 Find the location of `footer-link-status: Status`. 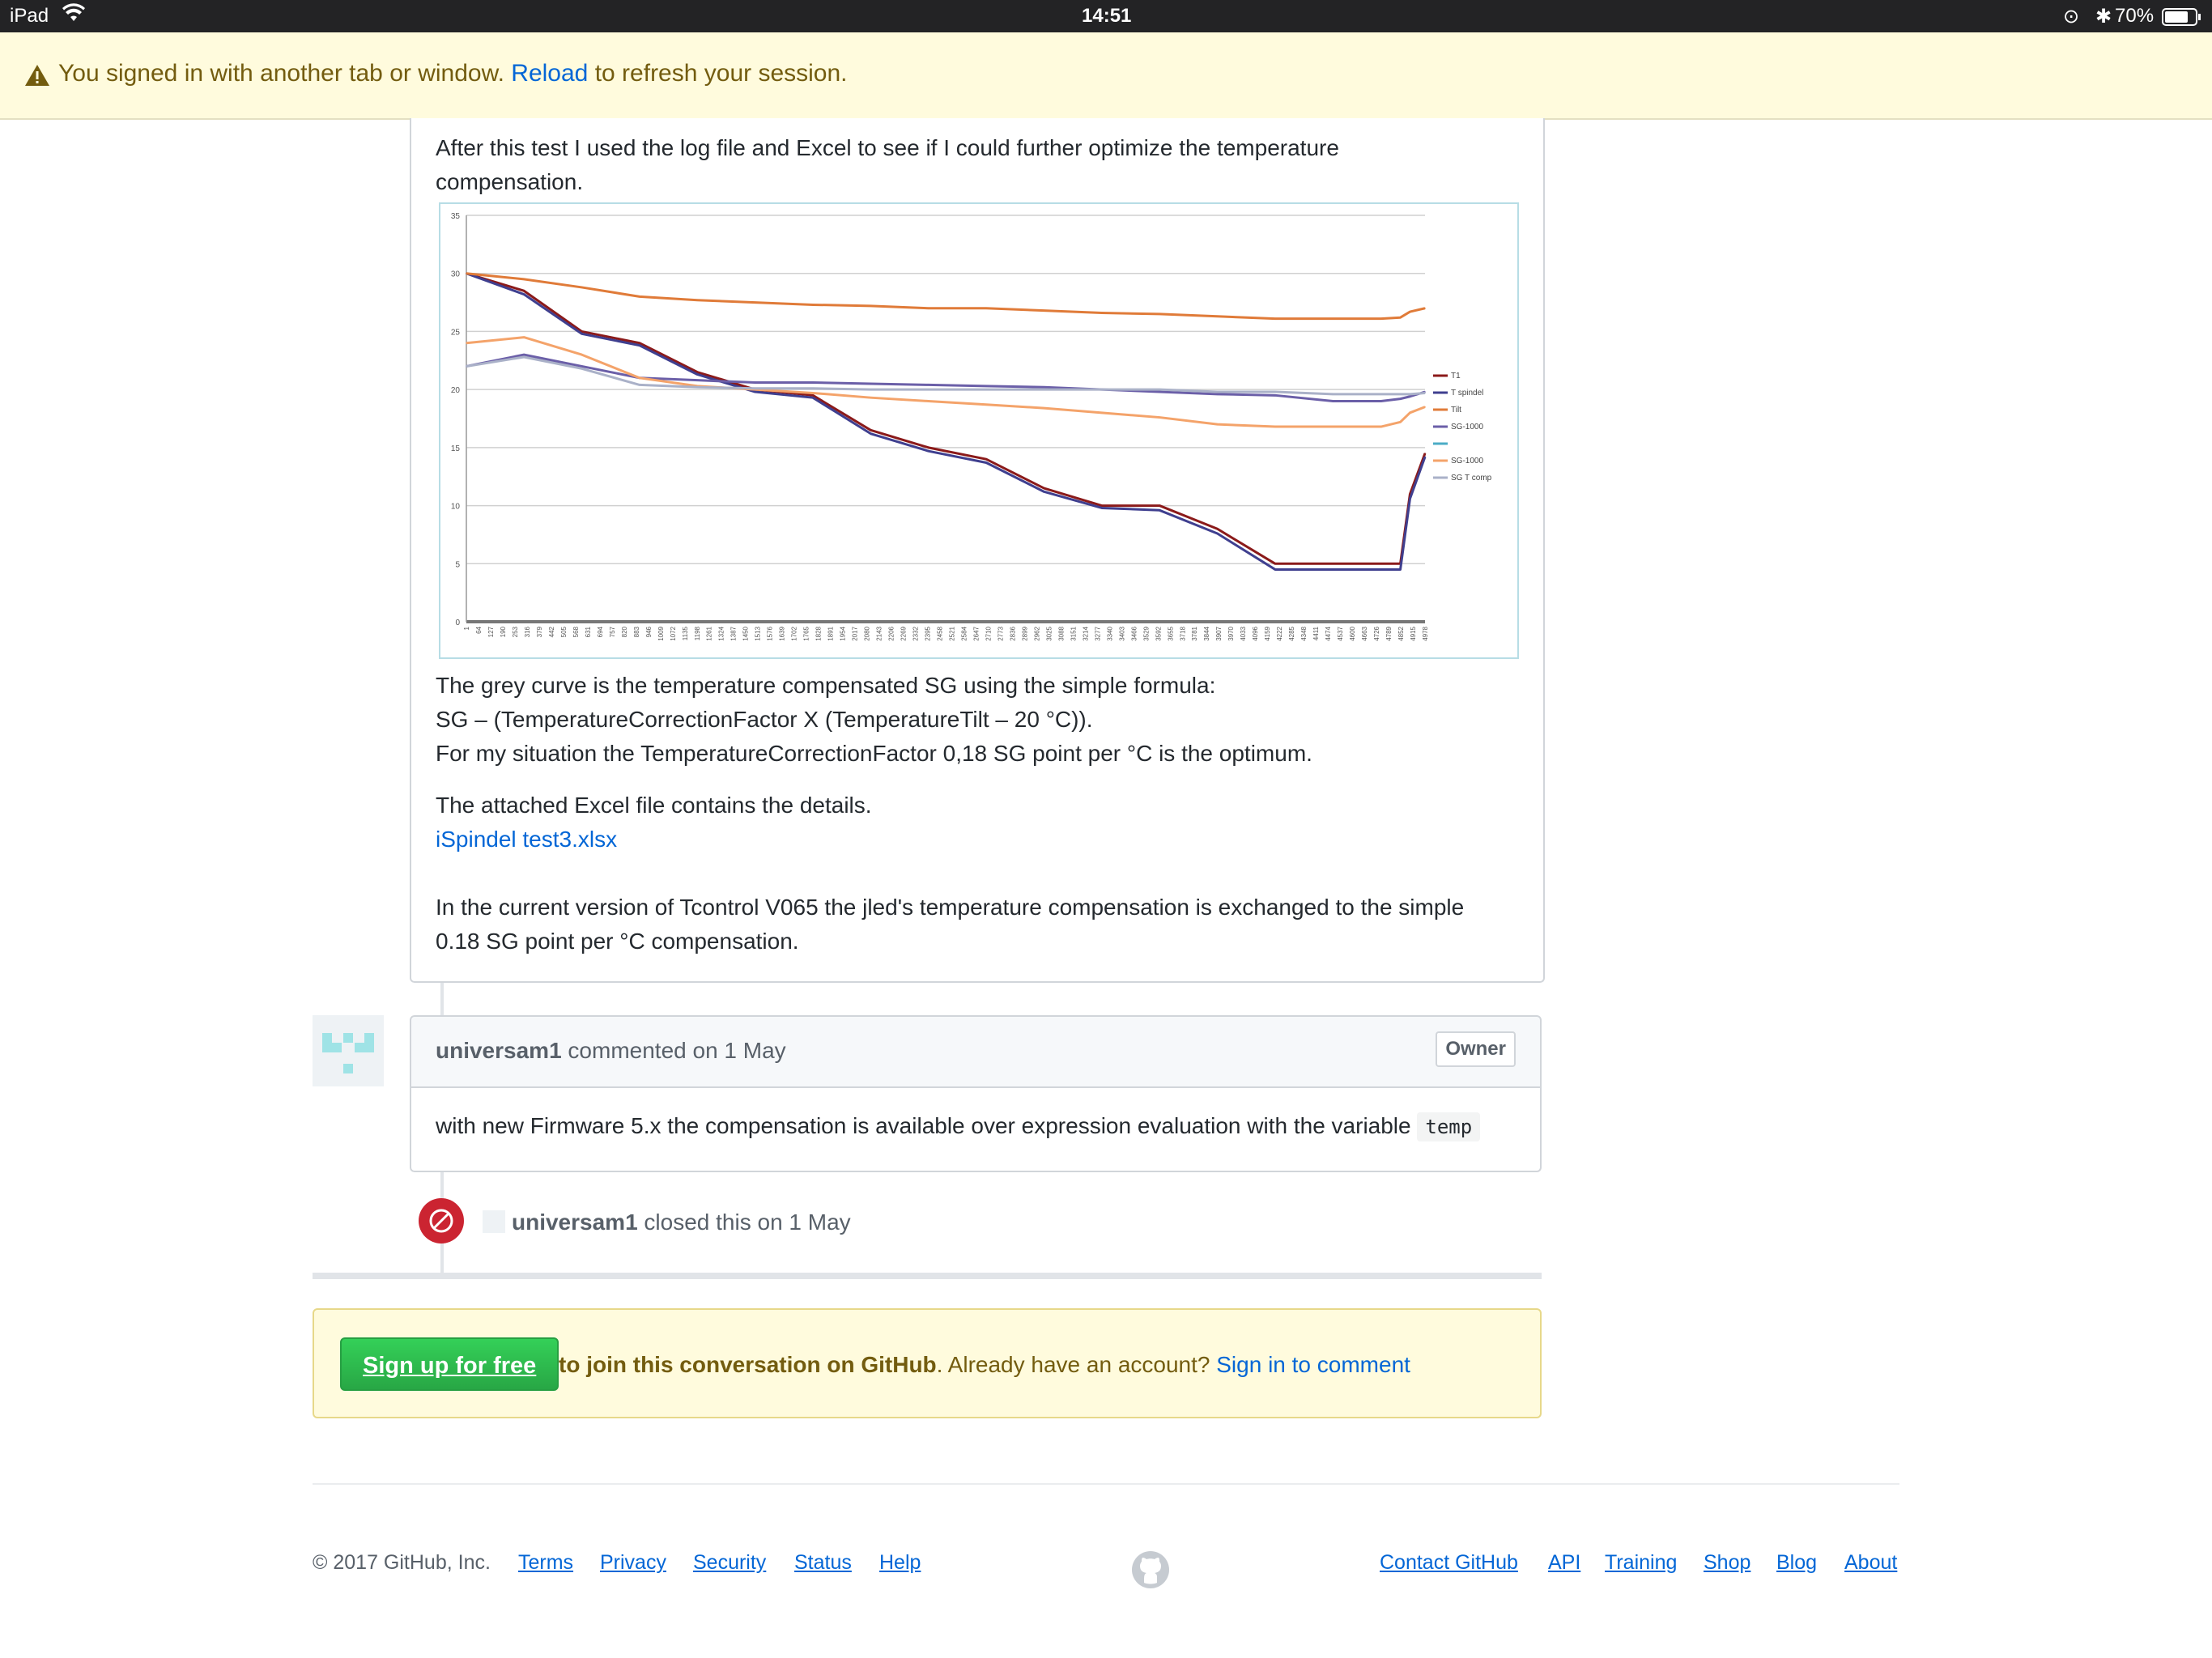

footer-link-status: Status is located at coordinates (823, 1563).